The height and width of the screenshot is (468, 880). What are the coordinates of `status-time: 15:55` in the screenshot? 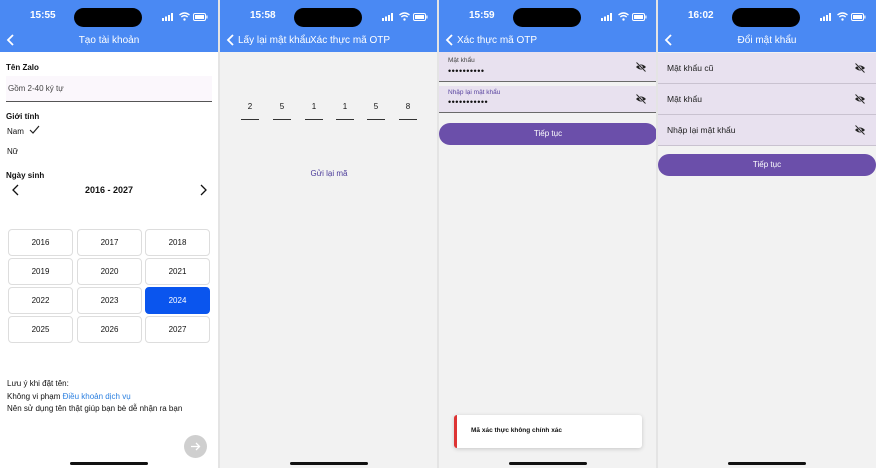 It's located at (43, 15).